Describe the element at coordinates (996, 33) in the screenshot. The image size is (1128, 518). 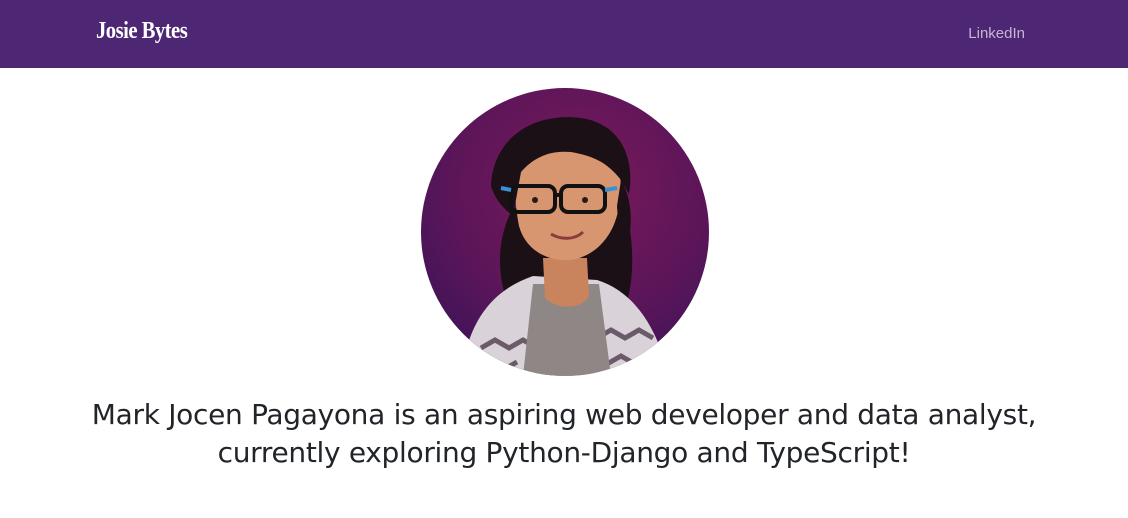
I see `nav-link-linkedin: LinkedIn` at that location.